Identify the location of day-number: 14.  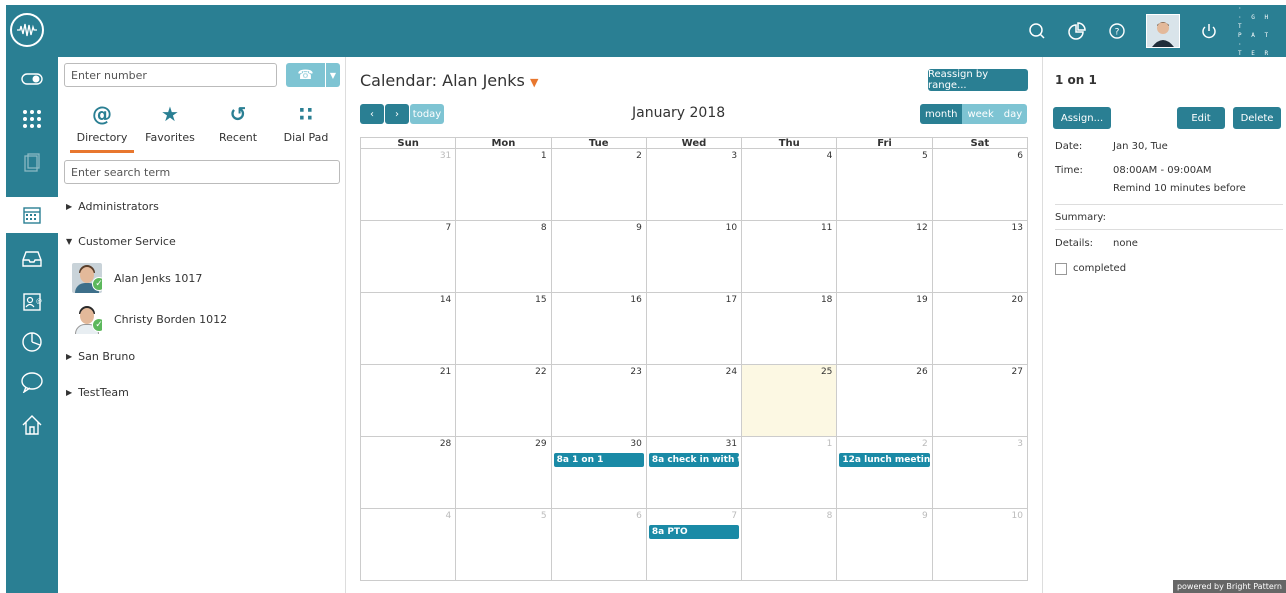
(445, 300).